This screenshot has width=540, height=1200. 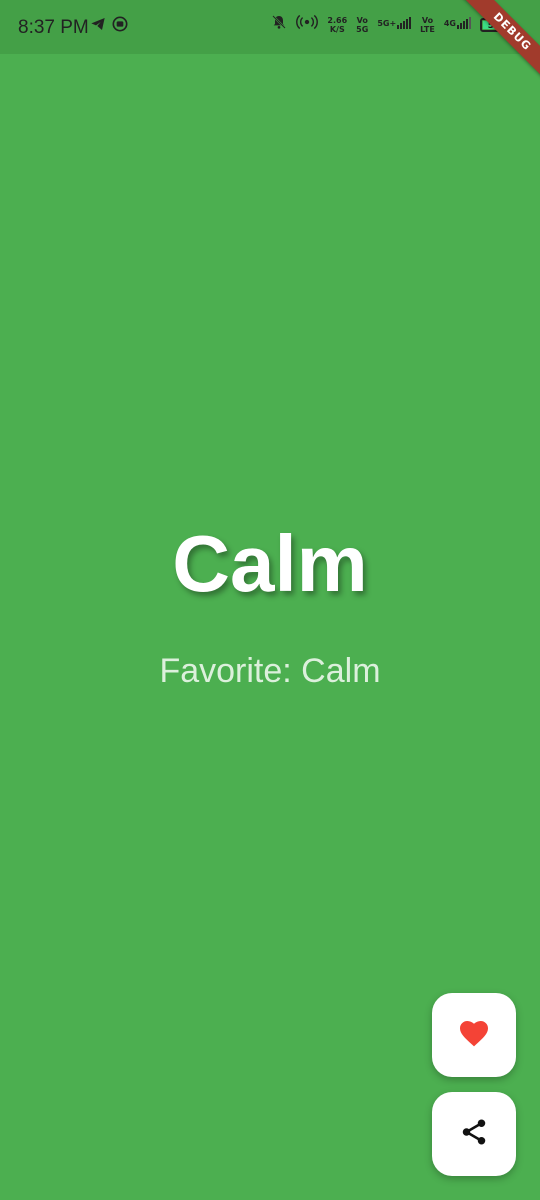 I want to click on sim1-volte: Vo 5G, so click(x=362, y=24).